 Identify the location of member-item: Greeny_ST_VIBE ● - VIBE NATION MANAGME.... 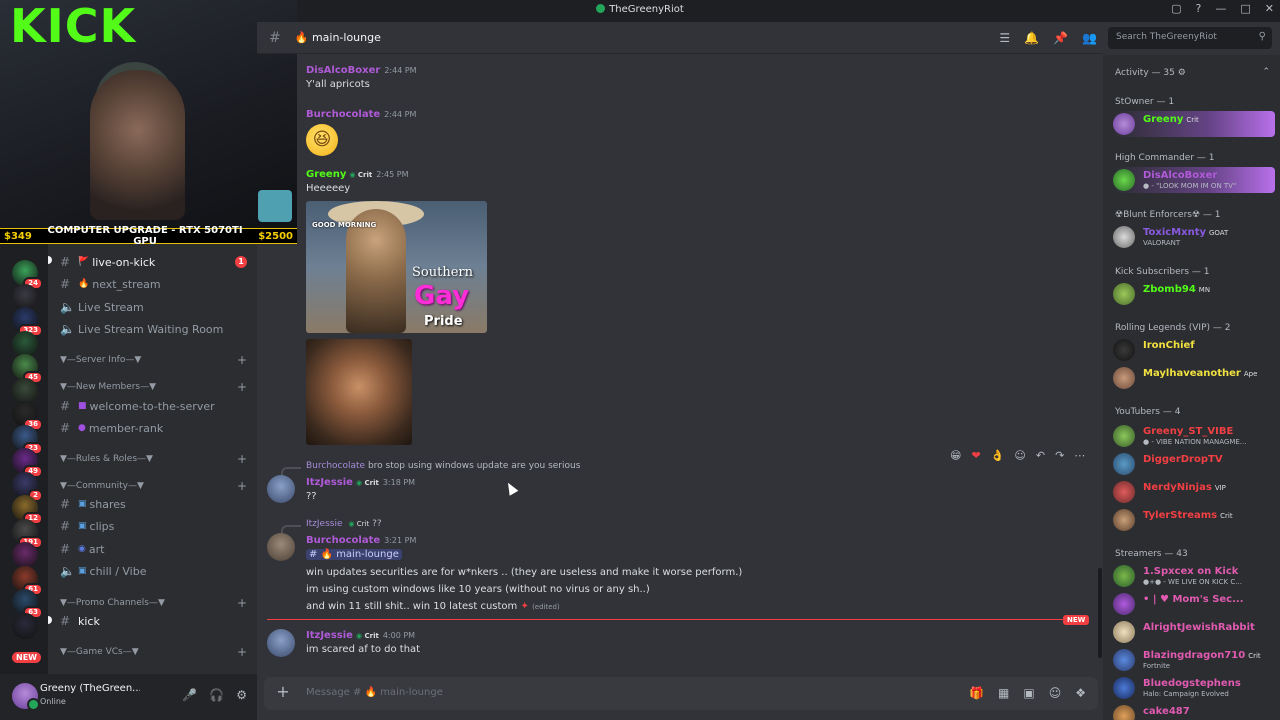
(1194, 436).